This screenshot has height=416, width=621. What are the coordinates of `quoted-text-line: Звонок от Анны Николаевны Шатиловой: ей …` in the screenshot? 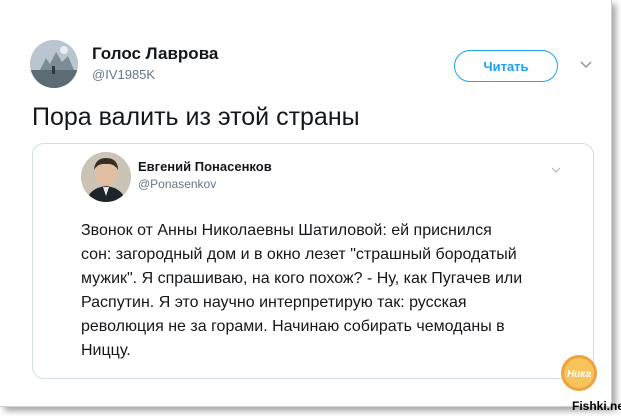 It's located at (286, 230).